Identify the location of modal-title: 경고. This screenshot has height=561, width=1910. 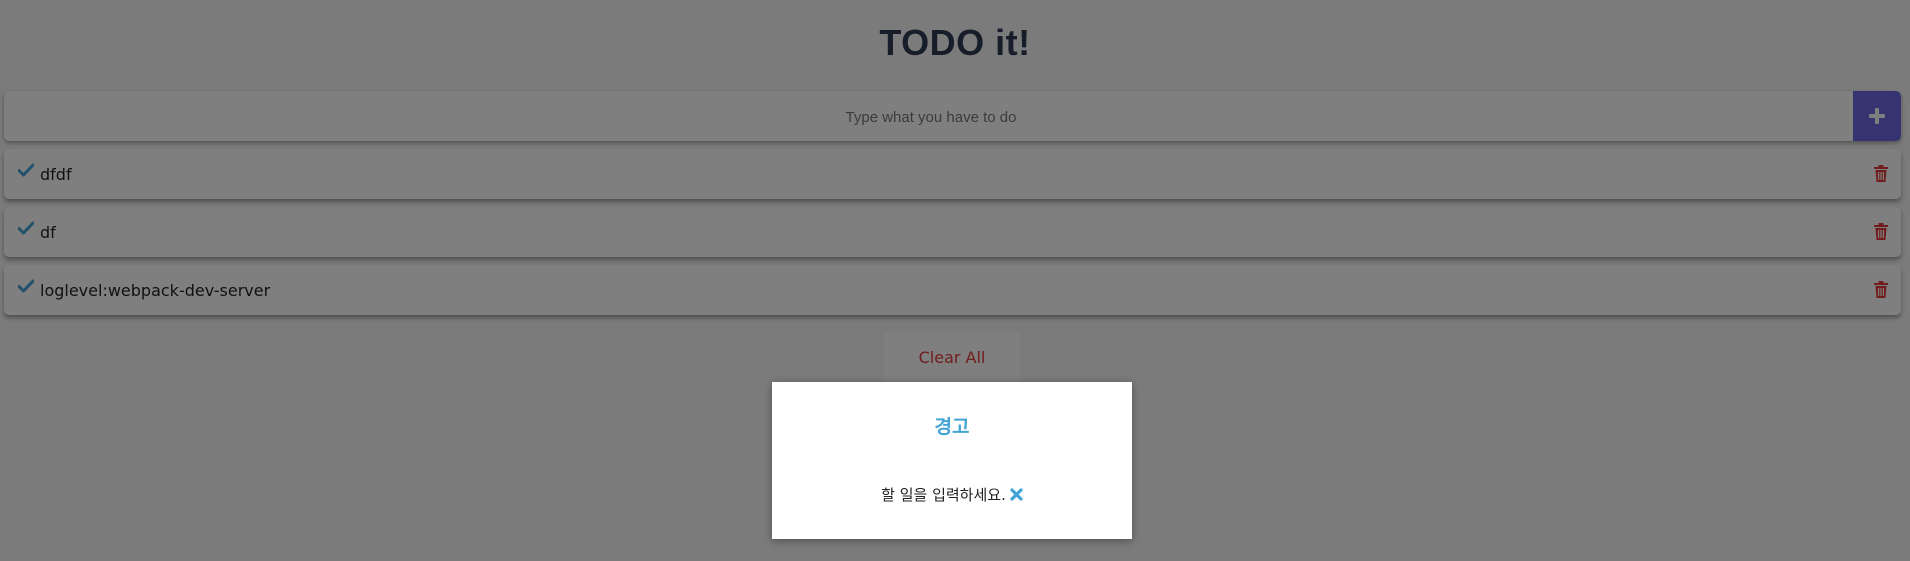
(952, 427).